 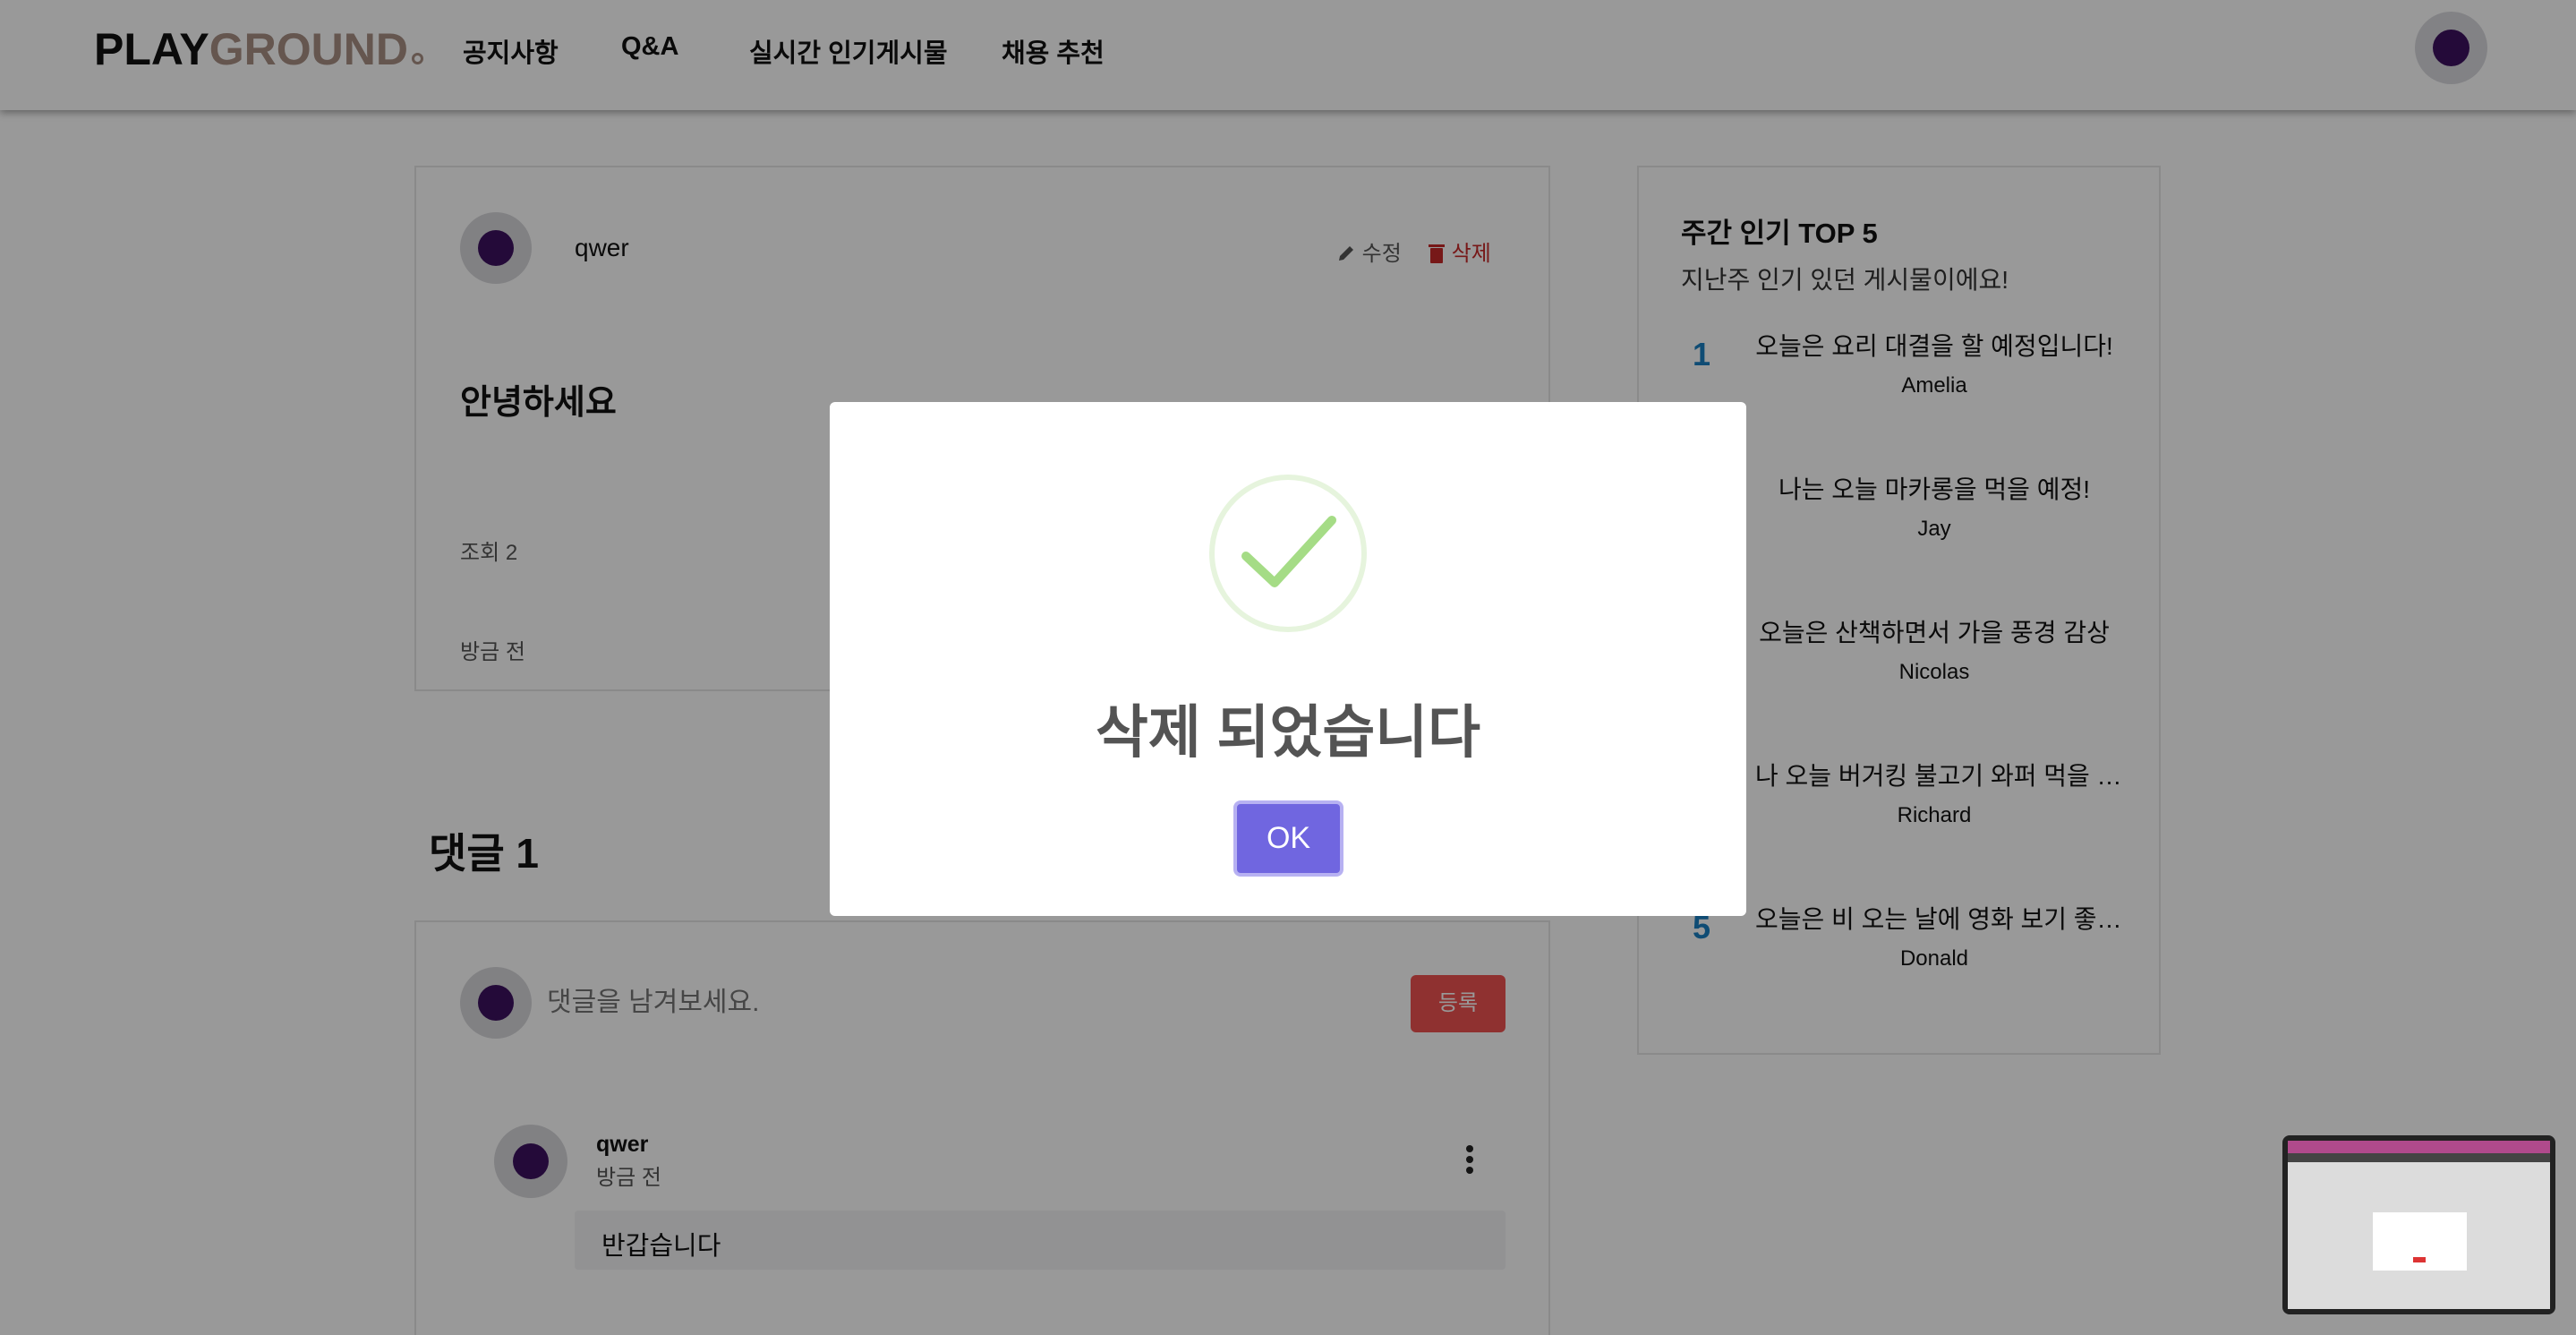 What do you see at coordinates (1288, 659) in the screenshot?
I see `success-dialog: 삭제 되었습니다 OK` at bounding box center [1288, 659].